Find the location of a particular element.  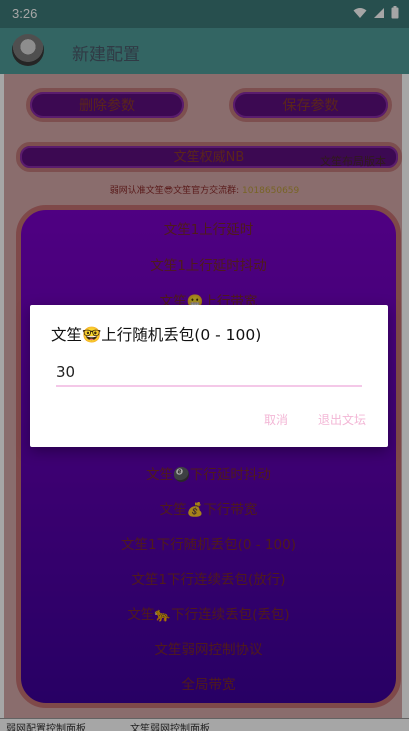

packet-loss-input is located at coordinates (209, 373).